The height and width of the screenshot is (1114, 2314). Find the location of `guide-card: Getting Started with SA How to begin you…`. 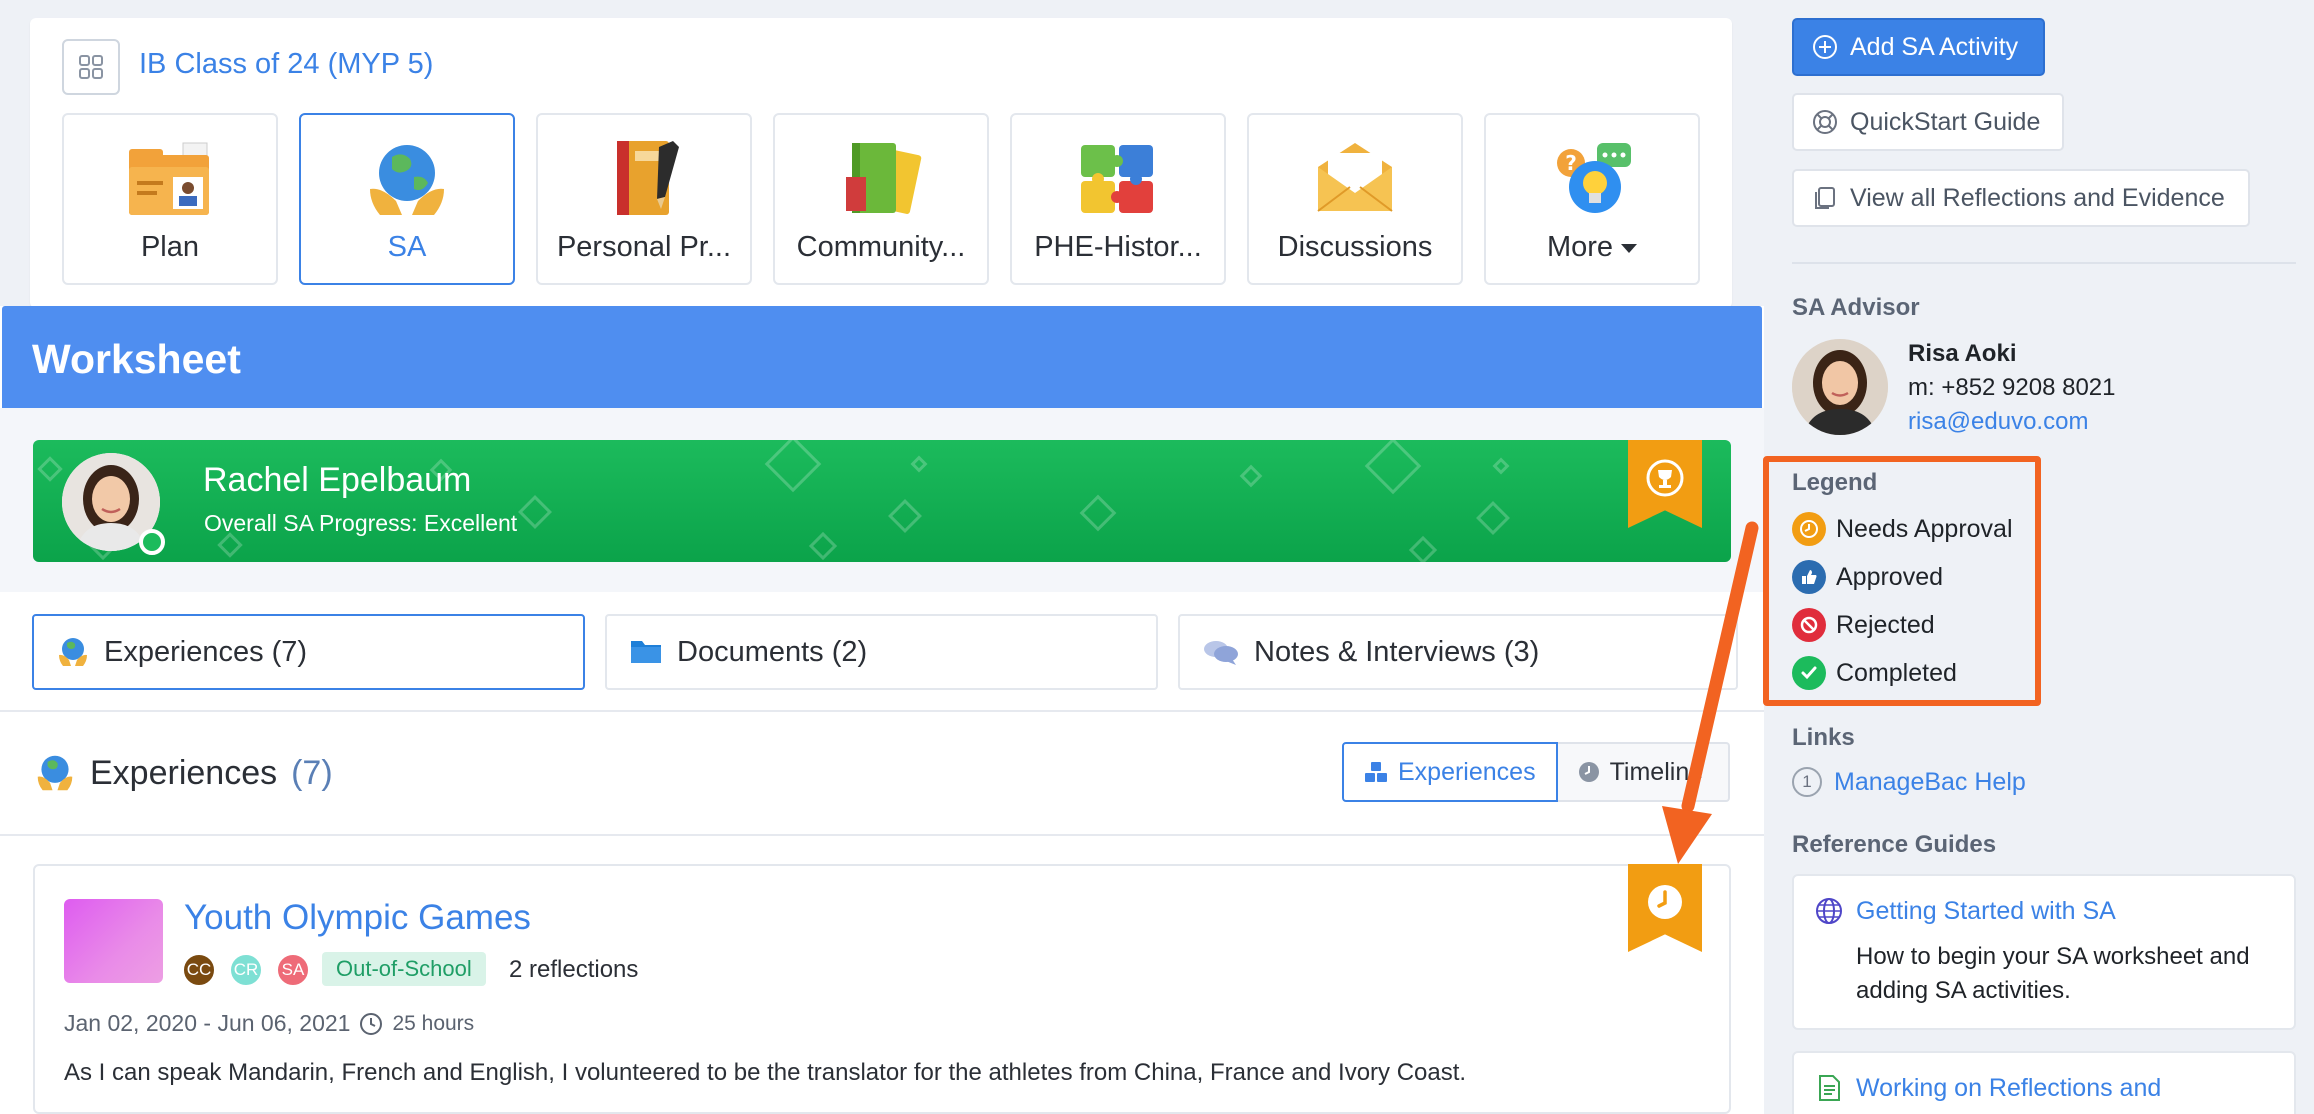

guide-card: Getting Started with SA How to begin you… is located at coordinates (2044, 952).